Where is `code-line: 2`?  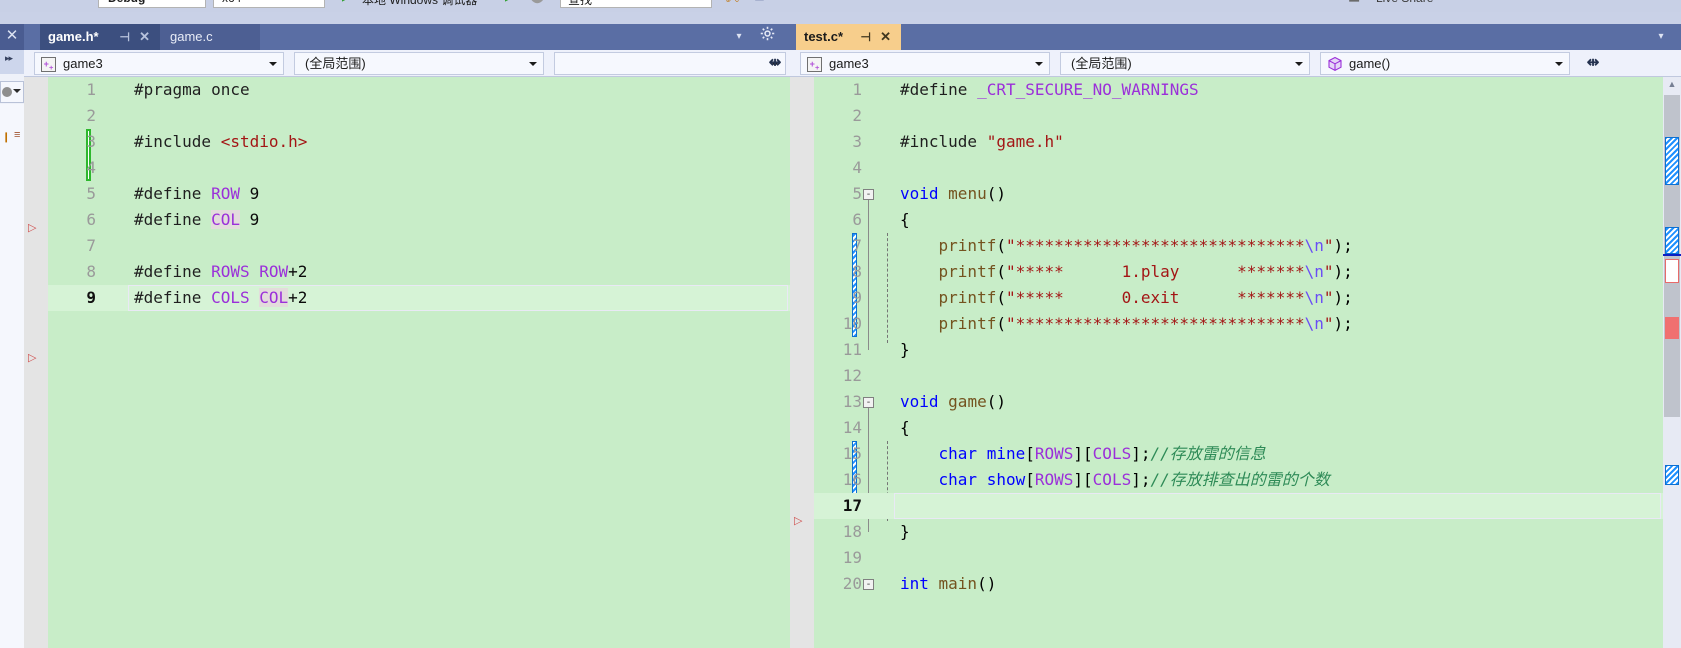 code-line: 2 is located at coordinates (1238, 116).